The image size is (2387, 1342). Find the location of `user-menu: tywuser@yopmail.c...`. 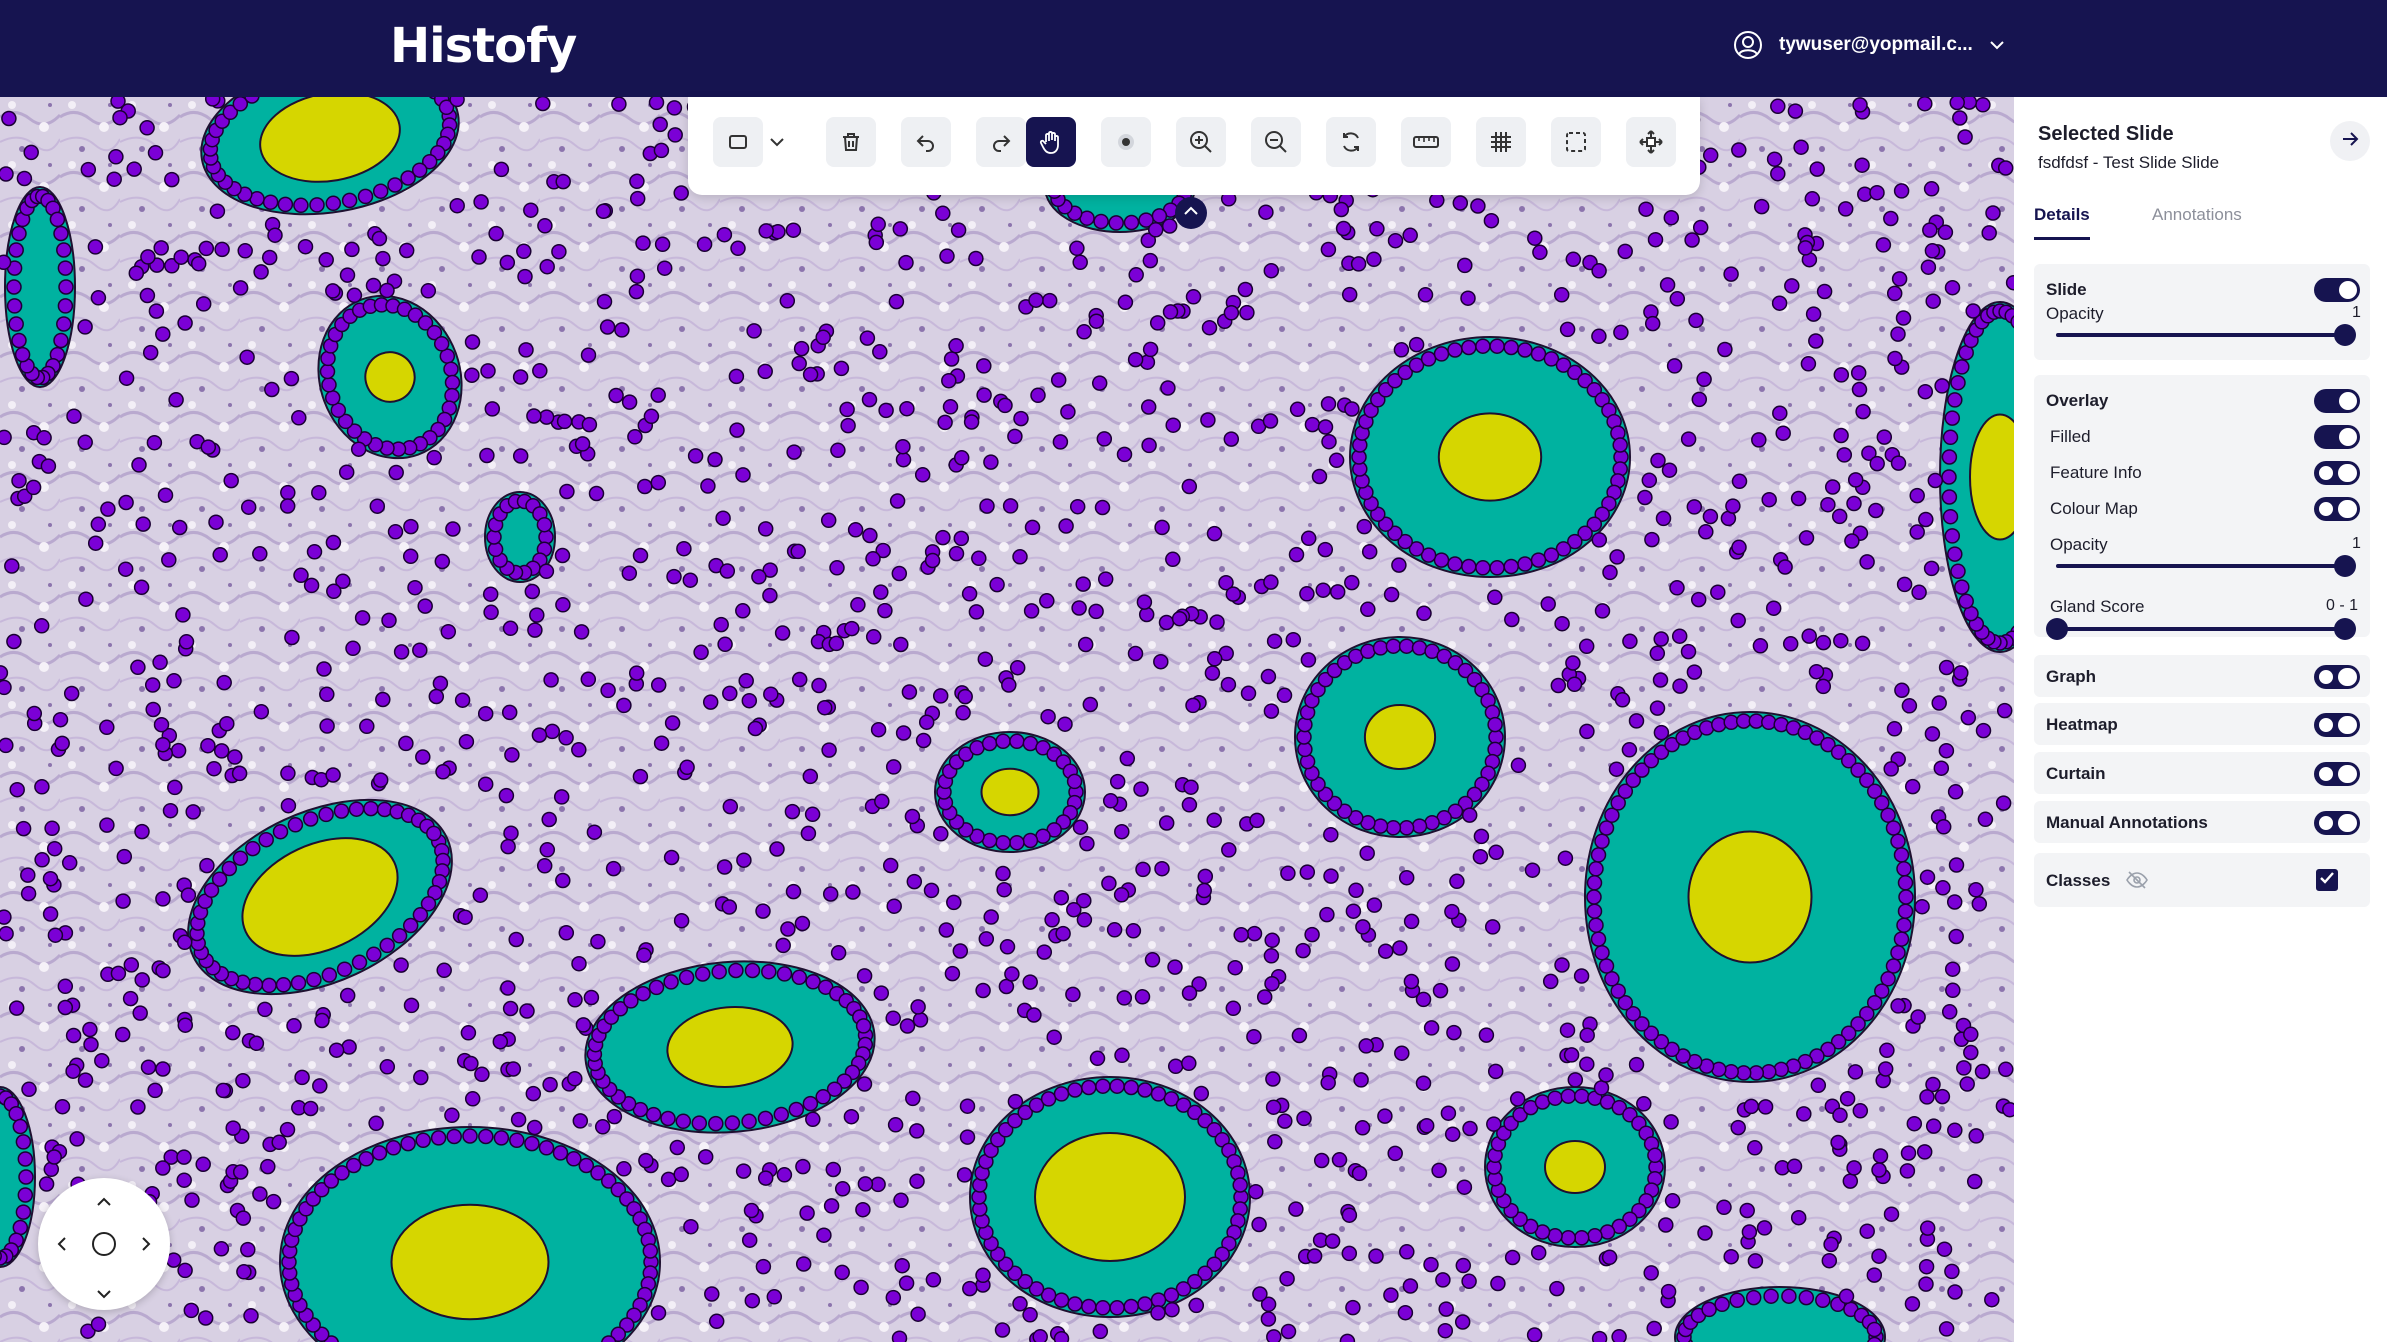

user-menu: tywuser@yopmail.c... is located at coordinates (1869, 45).